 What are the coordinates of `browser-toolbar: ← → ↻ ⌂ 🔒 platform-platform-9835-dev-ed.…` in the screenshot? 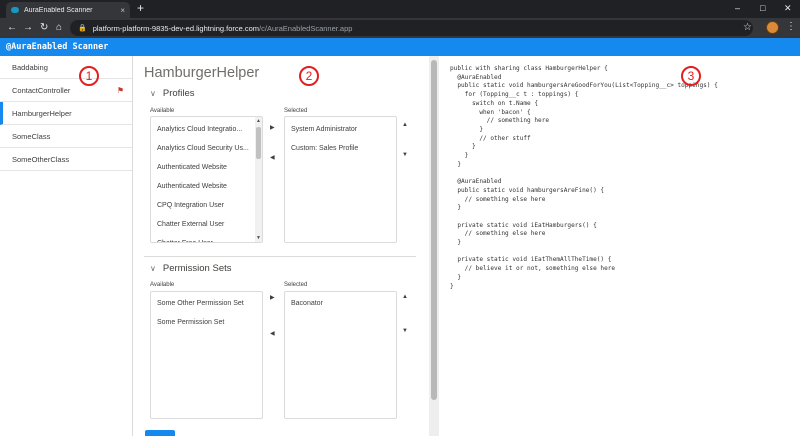 It's located at (400, 28).